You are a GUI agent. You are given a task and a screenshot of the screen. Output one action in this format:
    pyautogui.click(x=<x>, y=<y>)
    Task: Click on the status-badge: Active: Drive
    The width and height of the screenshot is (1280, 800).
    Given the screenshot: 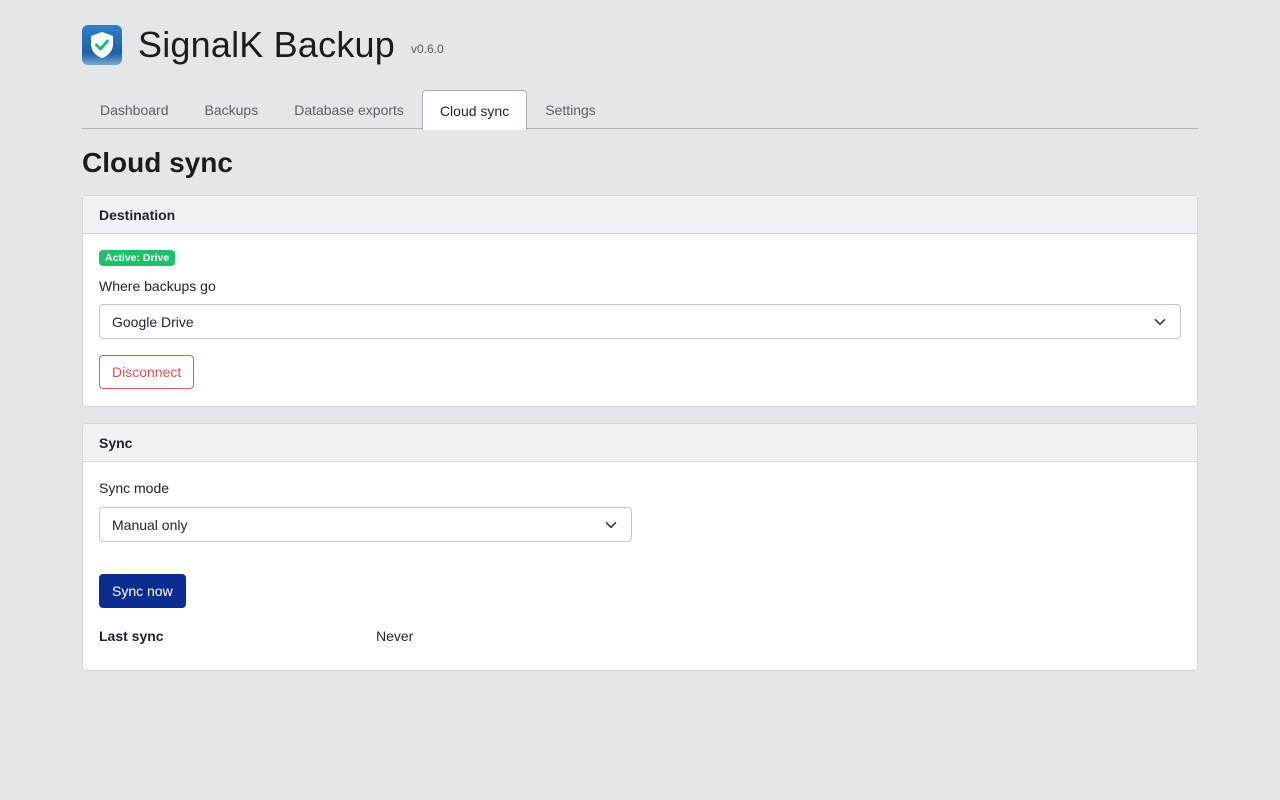 What is the action you would take?
    pyautogui.click(x=137, y=258)
    